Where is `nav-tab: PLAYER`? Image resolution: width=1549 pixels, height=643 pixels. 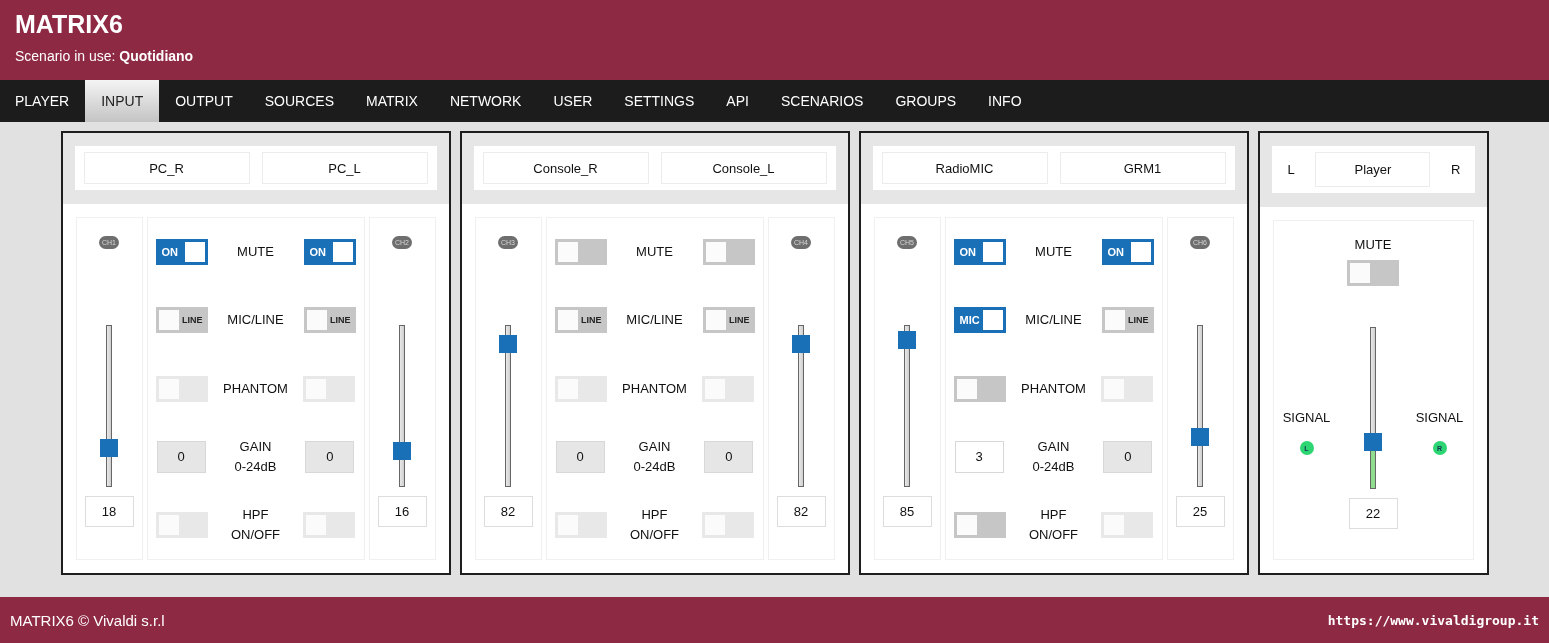
nav-tab: PLAYER is located at coordinates (43, 101).